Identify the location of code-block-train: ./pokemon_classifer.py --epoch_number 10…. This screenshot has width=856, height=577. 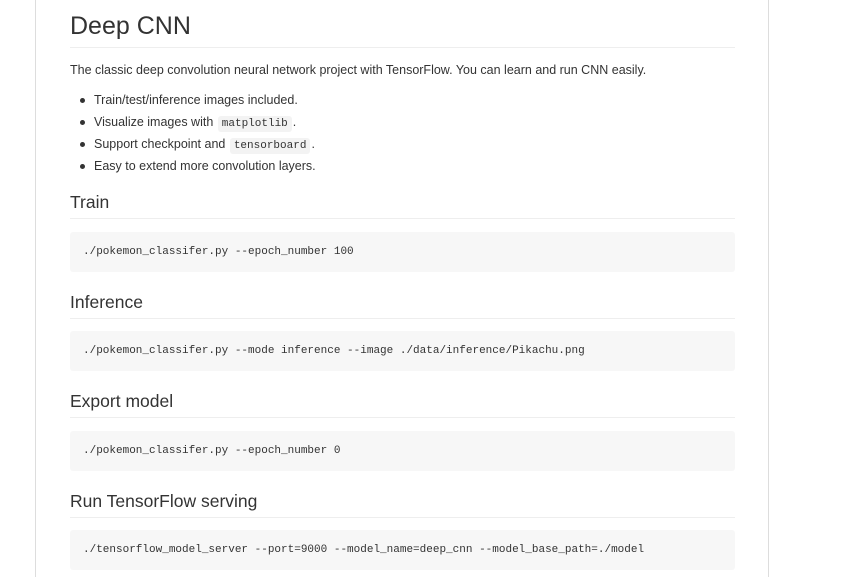
(402, 252).